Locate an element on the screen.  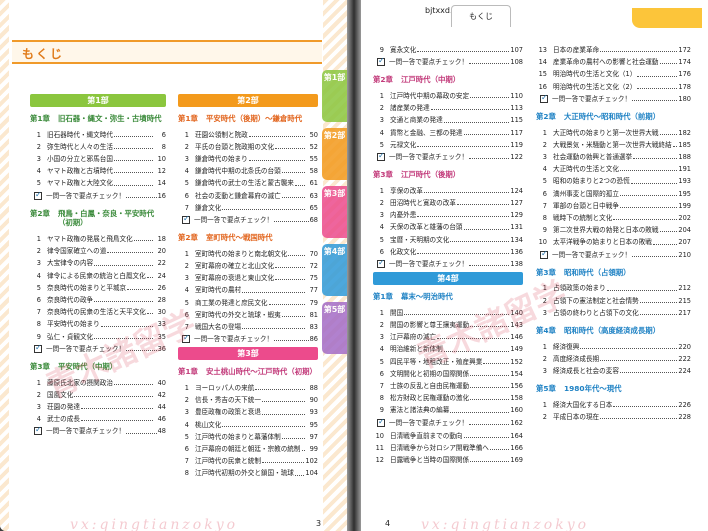
toc-entry: 2 国風文化 42 is located at coordinates (98, 395).